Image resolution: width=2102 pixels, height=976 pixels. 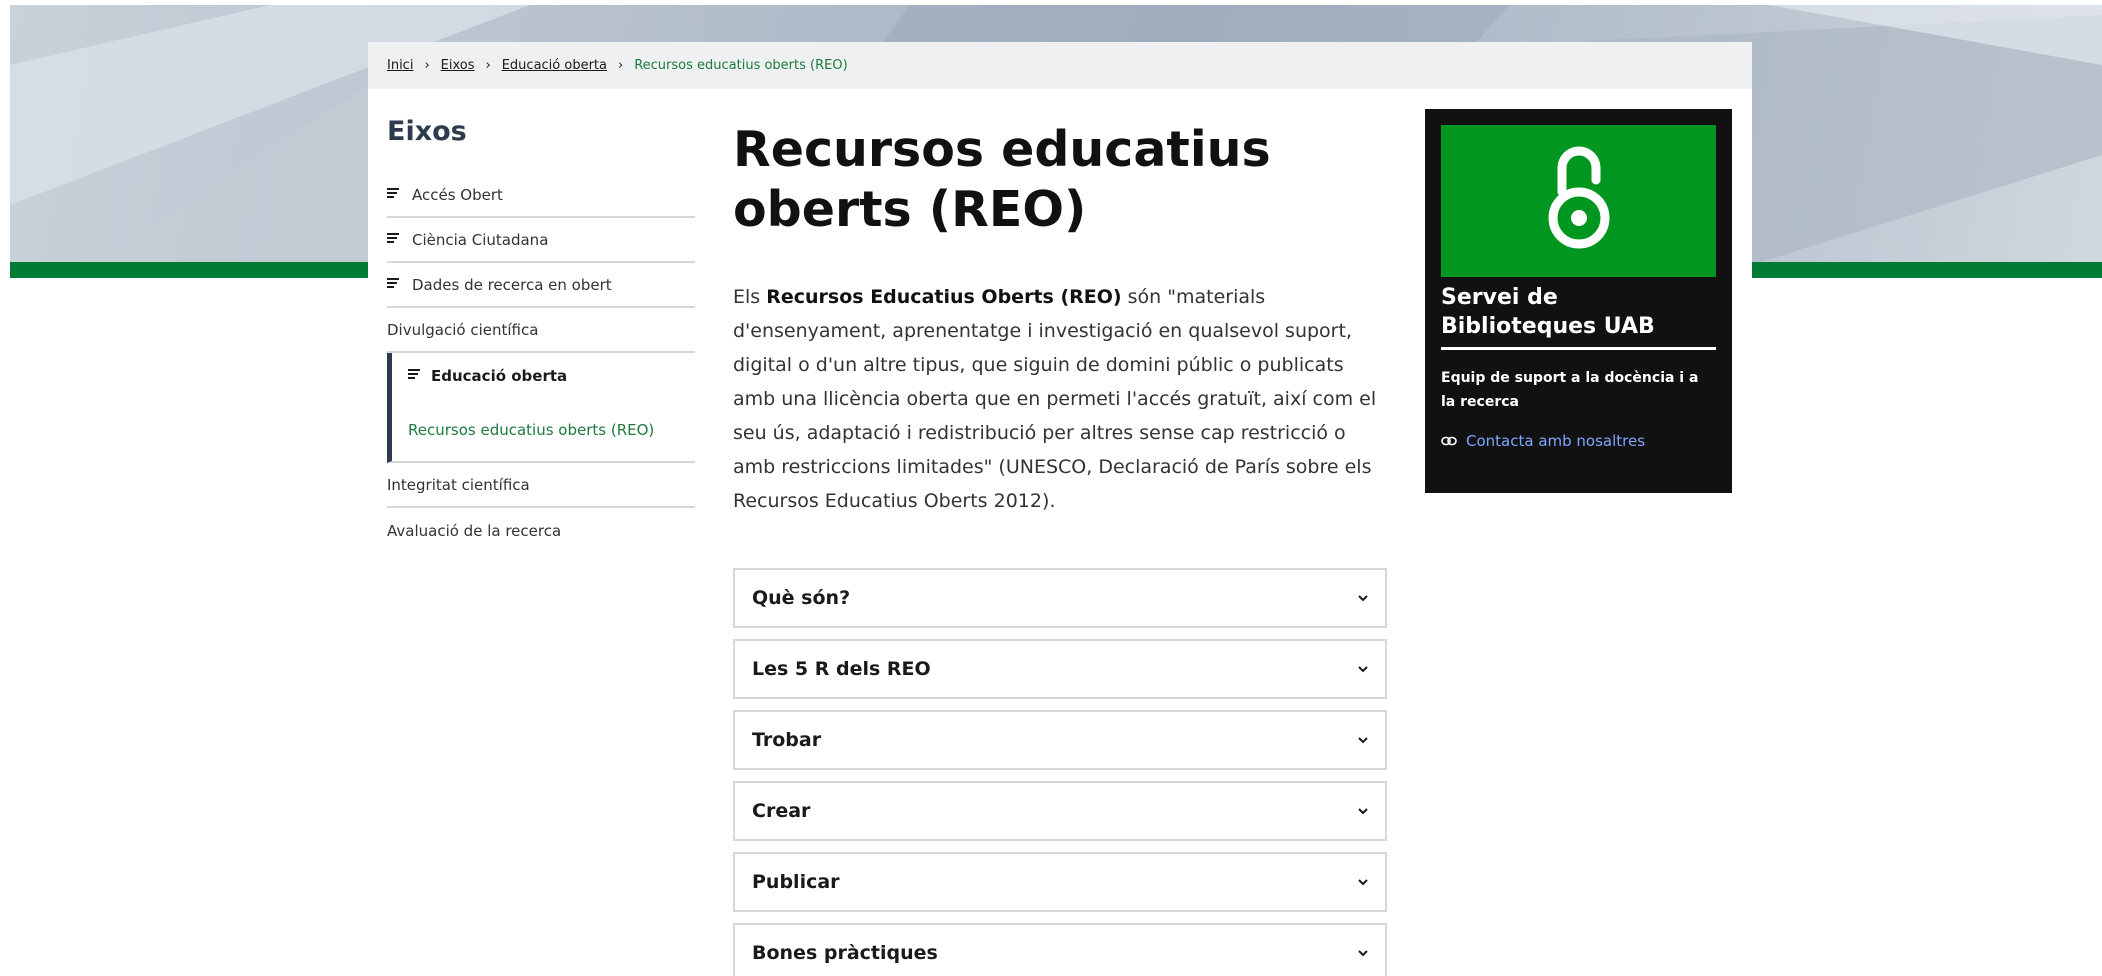 What do you see at coordinates (541, 485) in the screenshot?
I see `sidebar-item-integritat: Integritat científica` at bounding box center [541, 485].